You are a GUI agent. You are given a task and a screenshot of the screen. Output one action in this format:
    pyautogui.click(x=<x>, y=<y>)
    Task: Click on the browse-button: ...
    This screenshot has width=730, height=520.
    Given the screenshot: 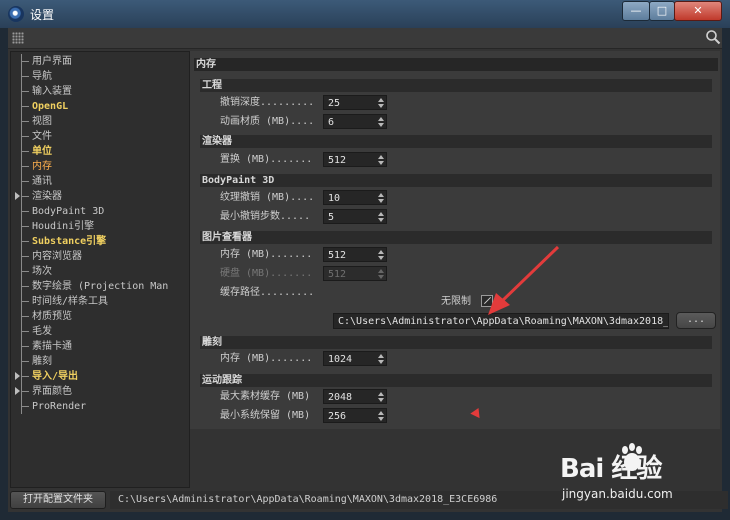 What is the action you would take?
    pyautogui.click(x=696, y=320)
    